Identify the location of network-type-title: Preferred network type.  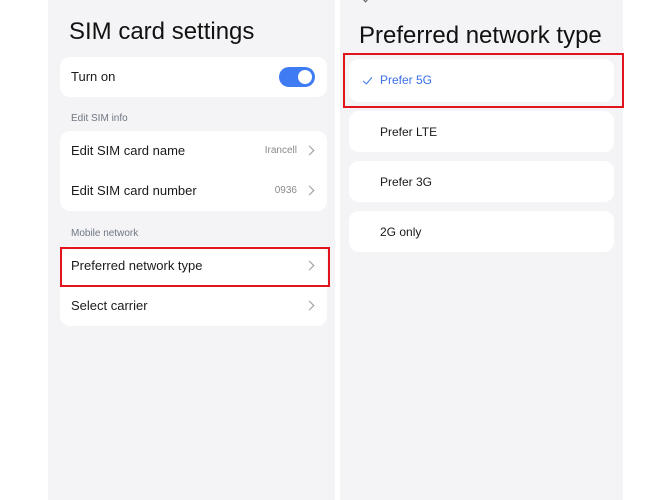
(480, 35).